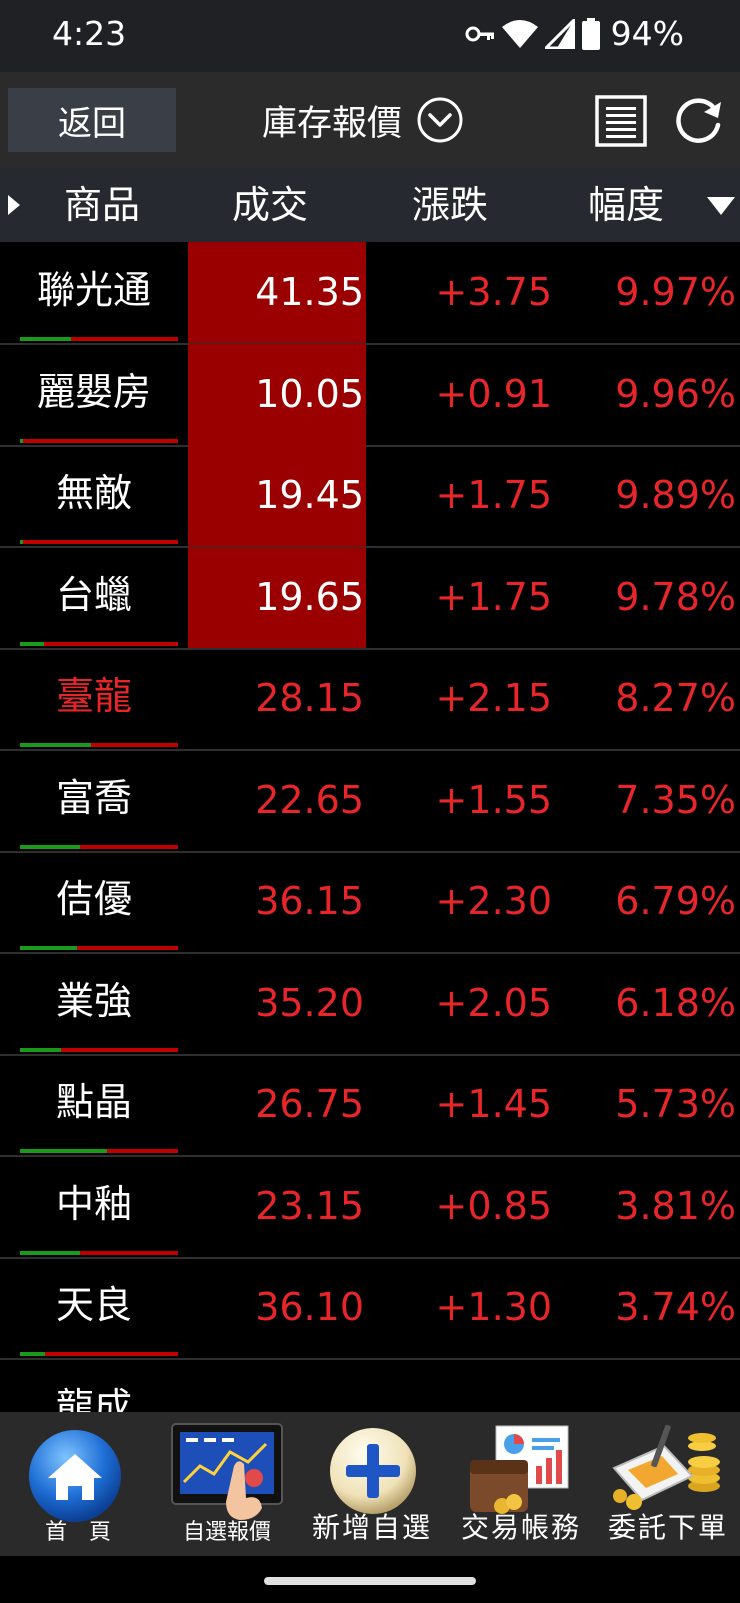 Image resolution: width=740 pixels, height=1603 pixels. Describe the element at coordinates (309, 495) in the screenshot. I see `price-cell: 19.45` at that location.